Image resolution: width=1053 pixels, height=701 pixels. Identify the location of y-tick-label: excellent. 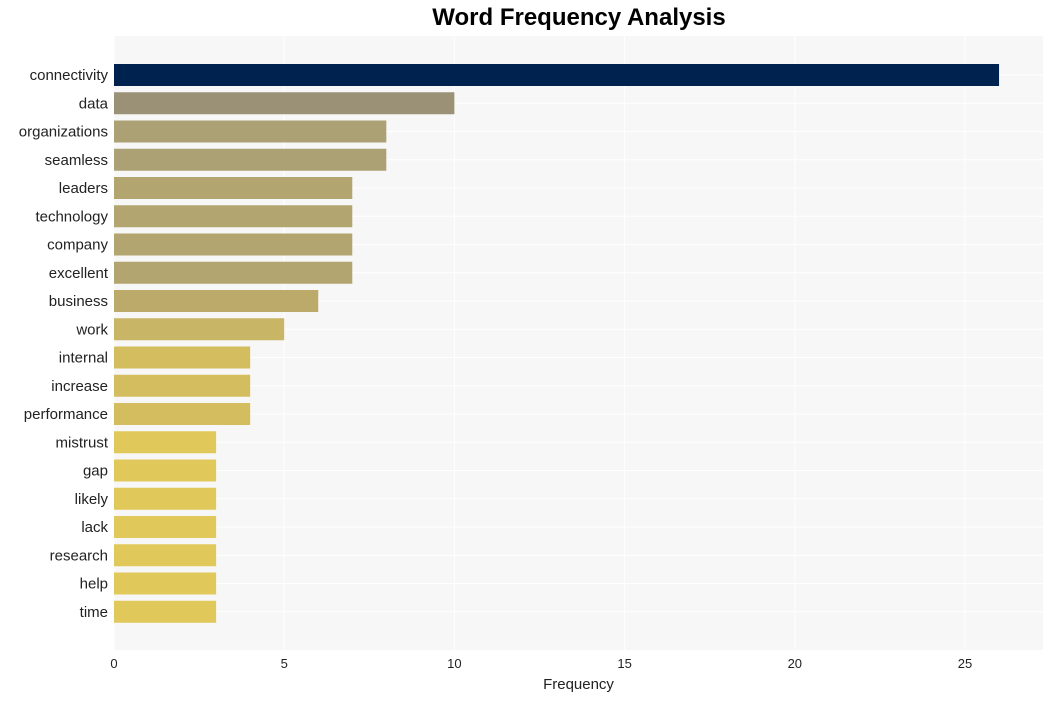
(79, 273).